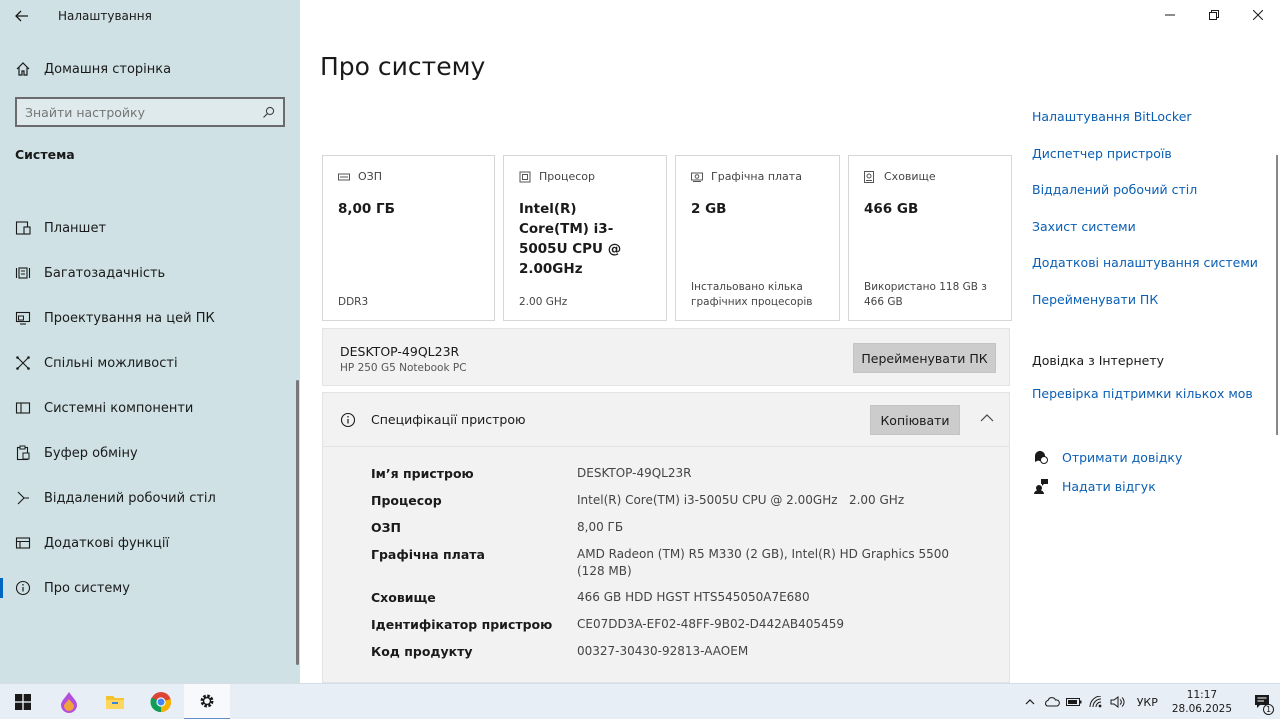  I want to click on input-language: УКР, so click(1147, 702).